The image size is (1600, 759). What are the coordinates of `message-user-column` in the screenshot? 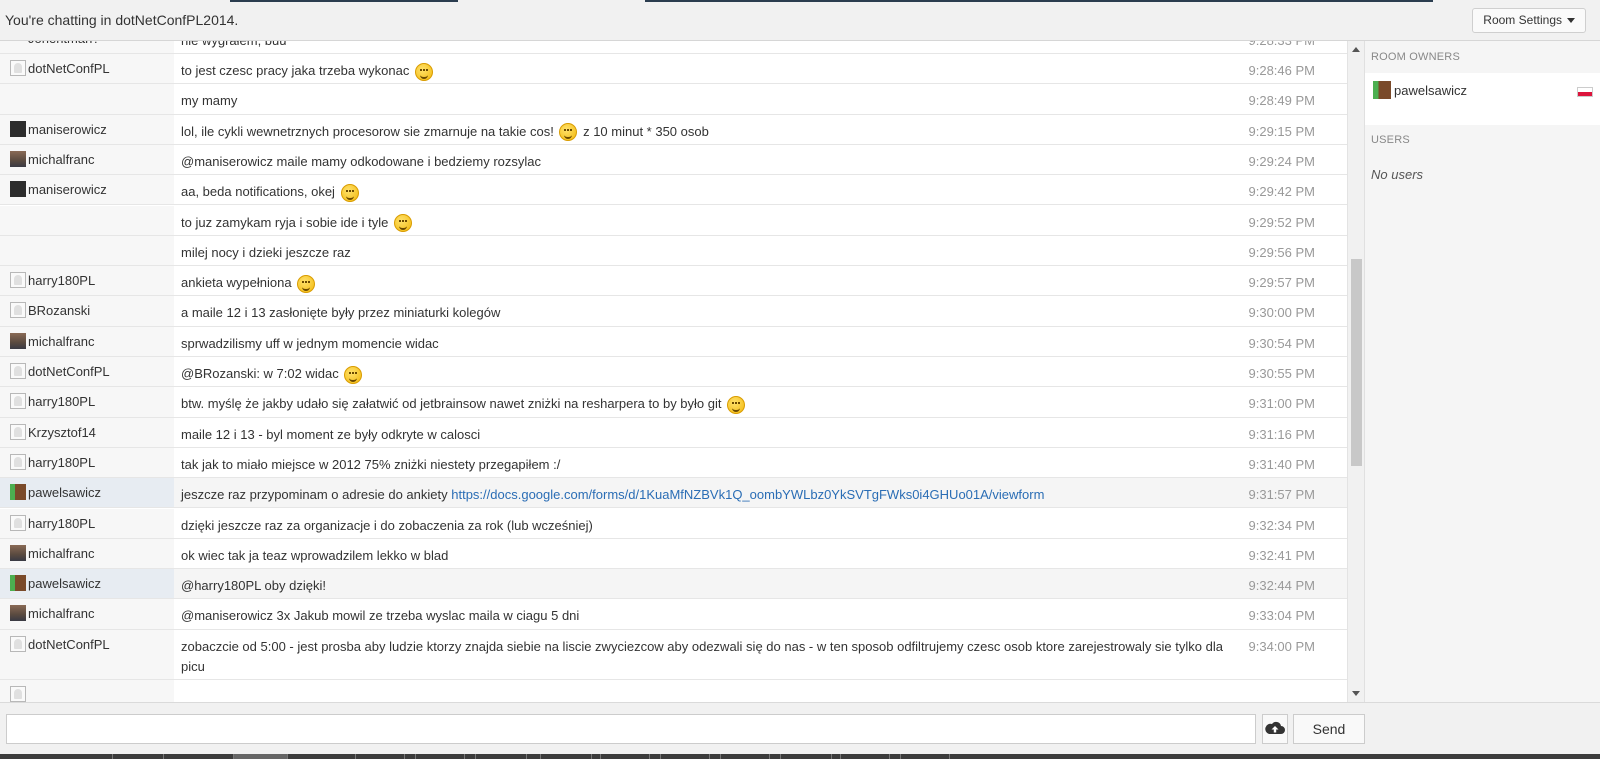 It's located at (87, 250).